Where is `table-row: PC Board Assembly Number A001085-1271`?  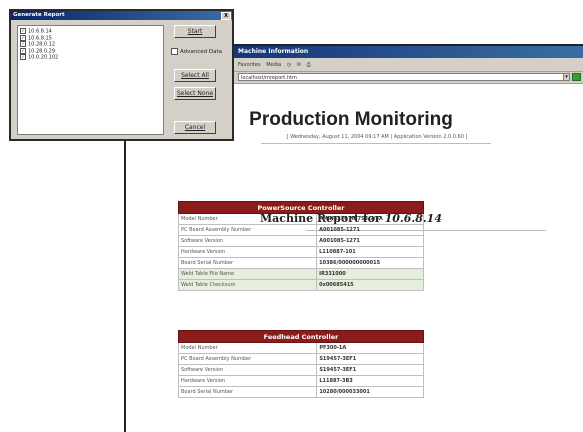
table-row: PC Board Assembly Number A001085-1271 is located at coordinates (300, 230).